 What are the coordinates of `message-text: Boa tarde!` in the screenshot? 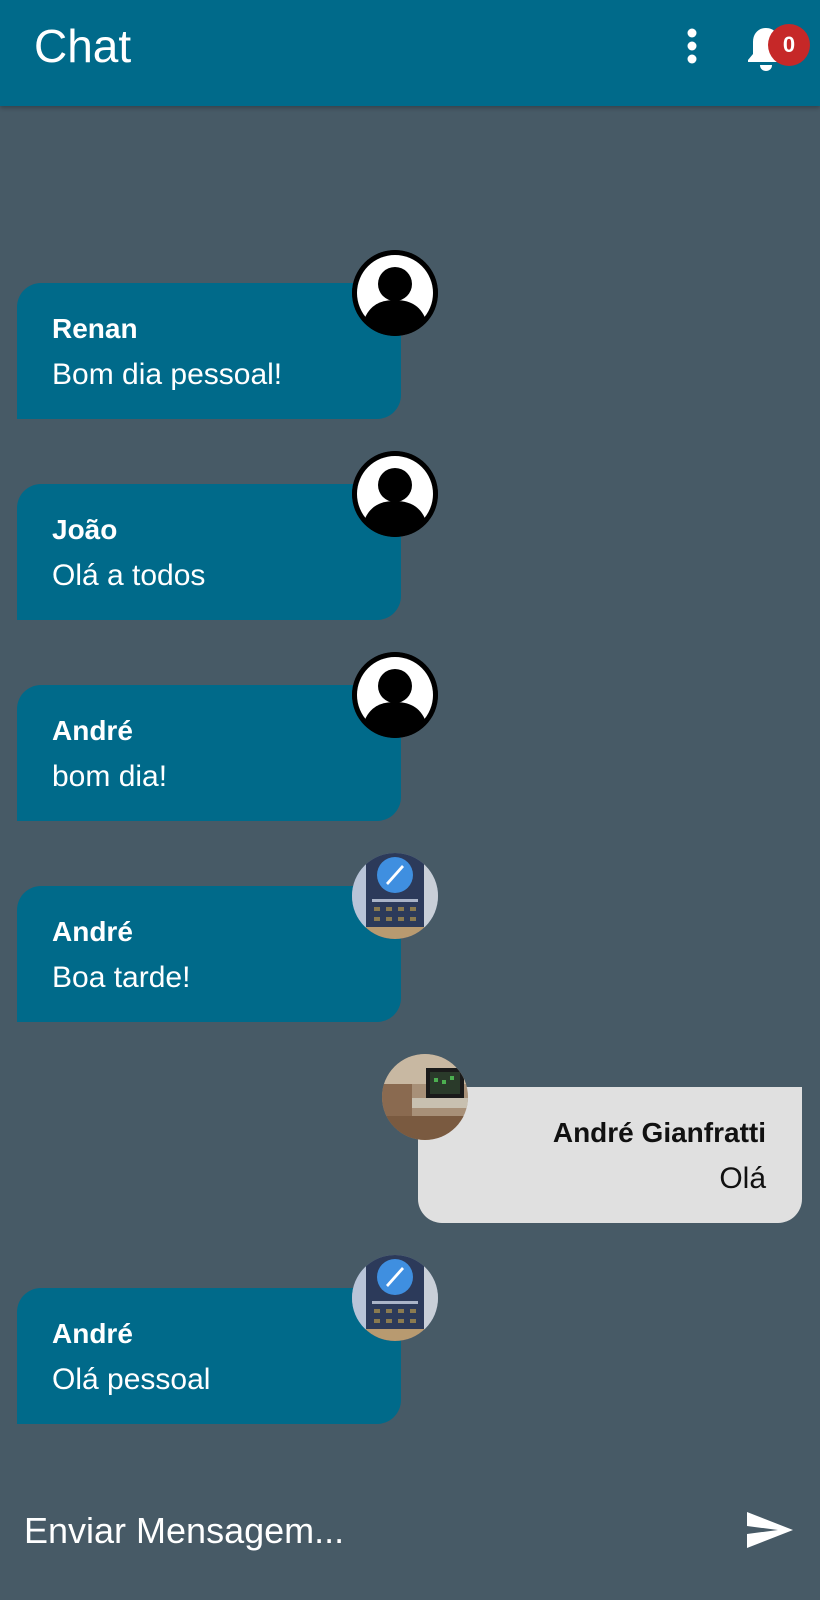 It's located at (121, 977).